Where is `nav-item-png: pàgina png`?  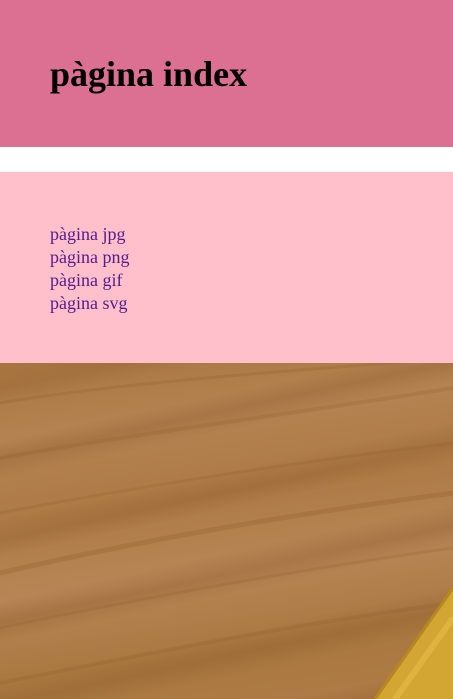 nav-item-png: pàgina png is located at coordinates (89, 257).